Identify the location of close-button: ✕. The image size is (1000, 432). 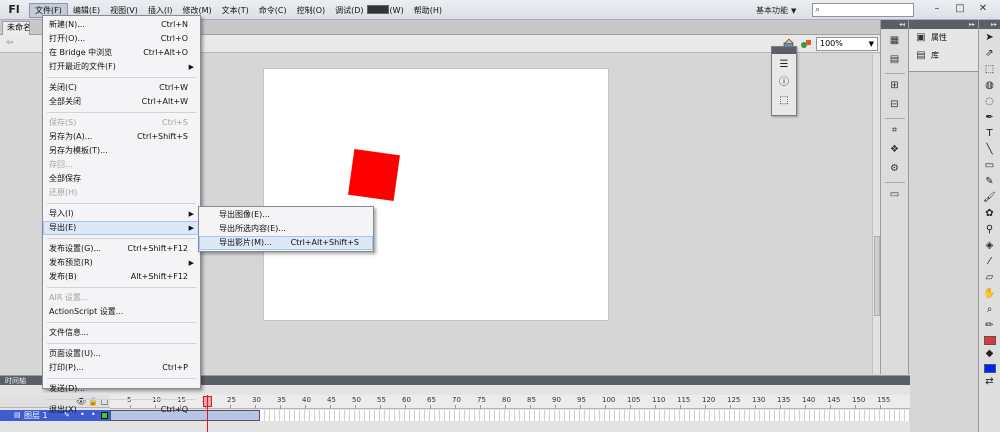
(983, 9).